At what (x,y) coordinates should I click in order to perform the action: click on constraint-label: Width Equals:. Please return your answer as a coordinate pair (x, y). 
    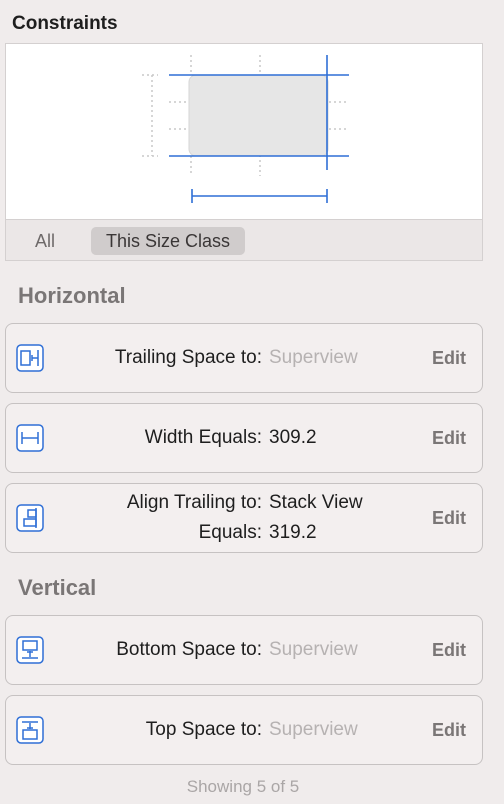
    Looking at the image, I should click on (203, 437).